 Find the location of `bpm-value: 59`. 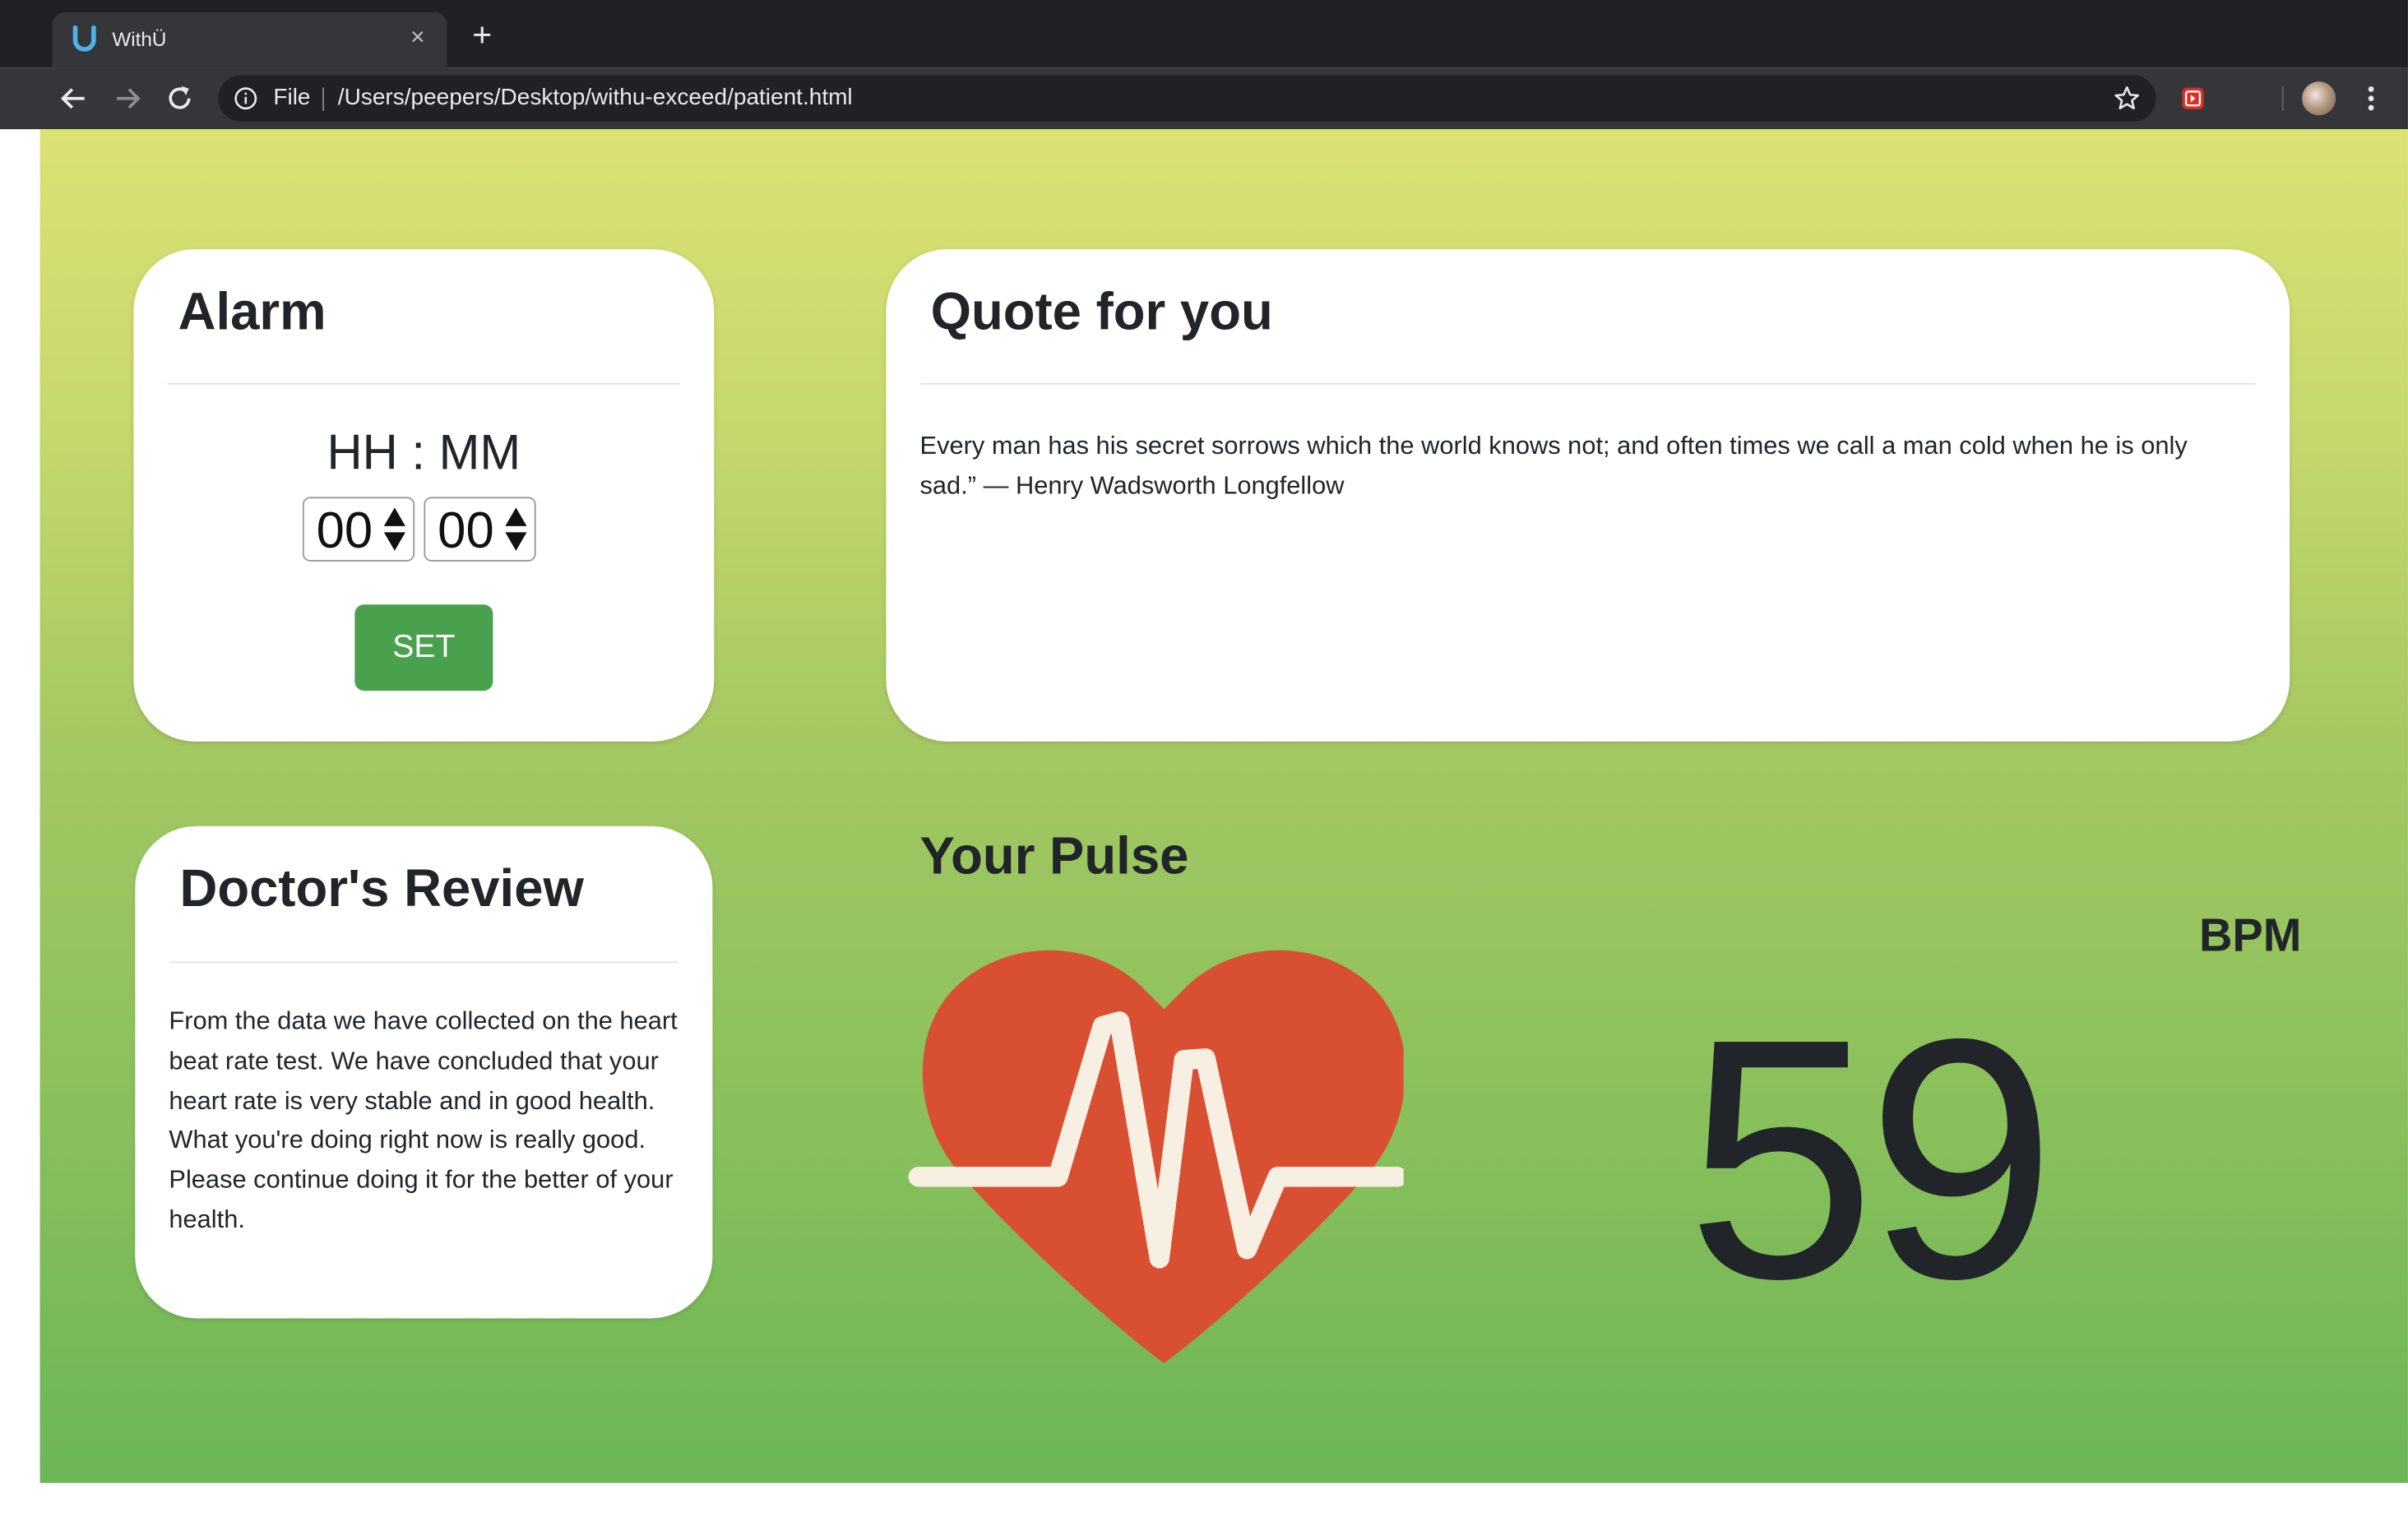

bpm-value: 59 is located at coordinates (1871, 1160).